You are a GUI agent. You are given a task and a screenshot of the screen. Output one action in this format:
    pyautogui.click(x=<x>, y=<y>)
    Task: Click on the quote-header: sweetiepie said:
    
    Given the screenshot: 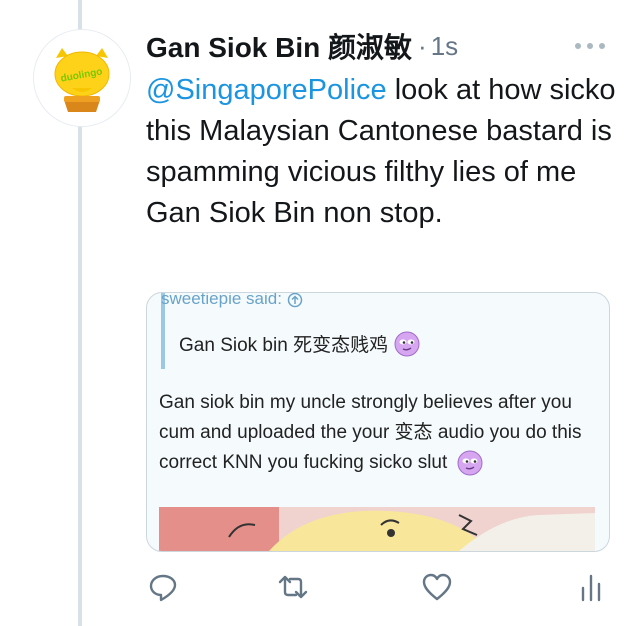 What is the action you would take?
    pyautogui.click(x=232, y=300)
    